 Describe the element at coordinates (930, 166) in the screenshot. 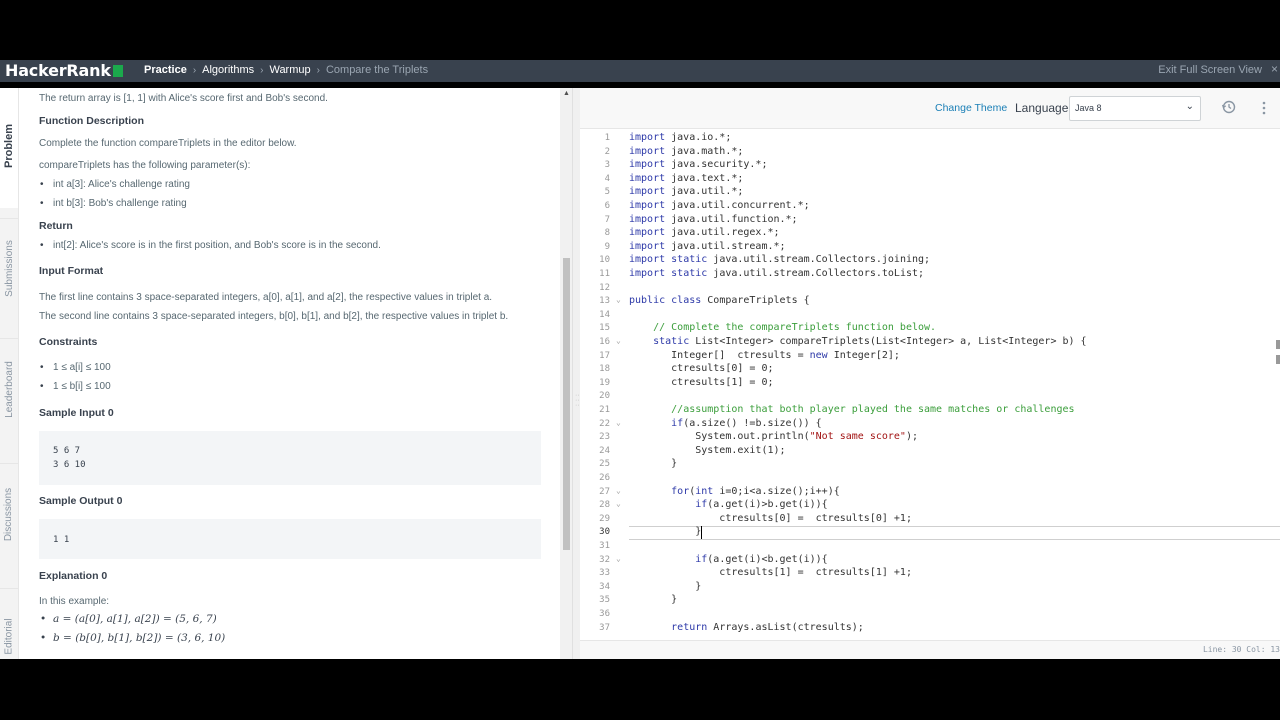

I see `code-line: 3 import java.security.*;` at that location.